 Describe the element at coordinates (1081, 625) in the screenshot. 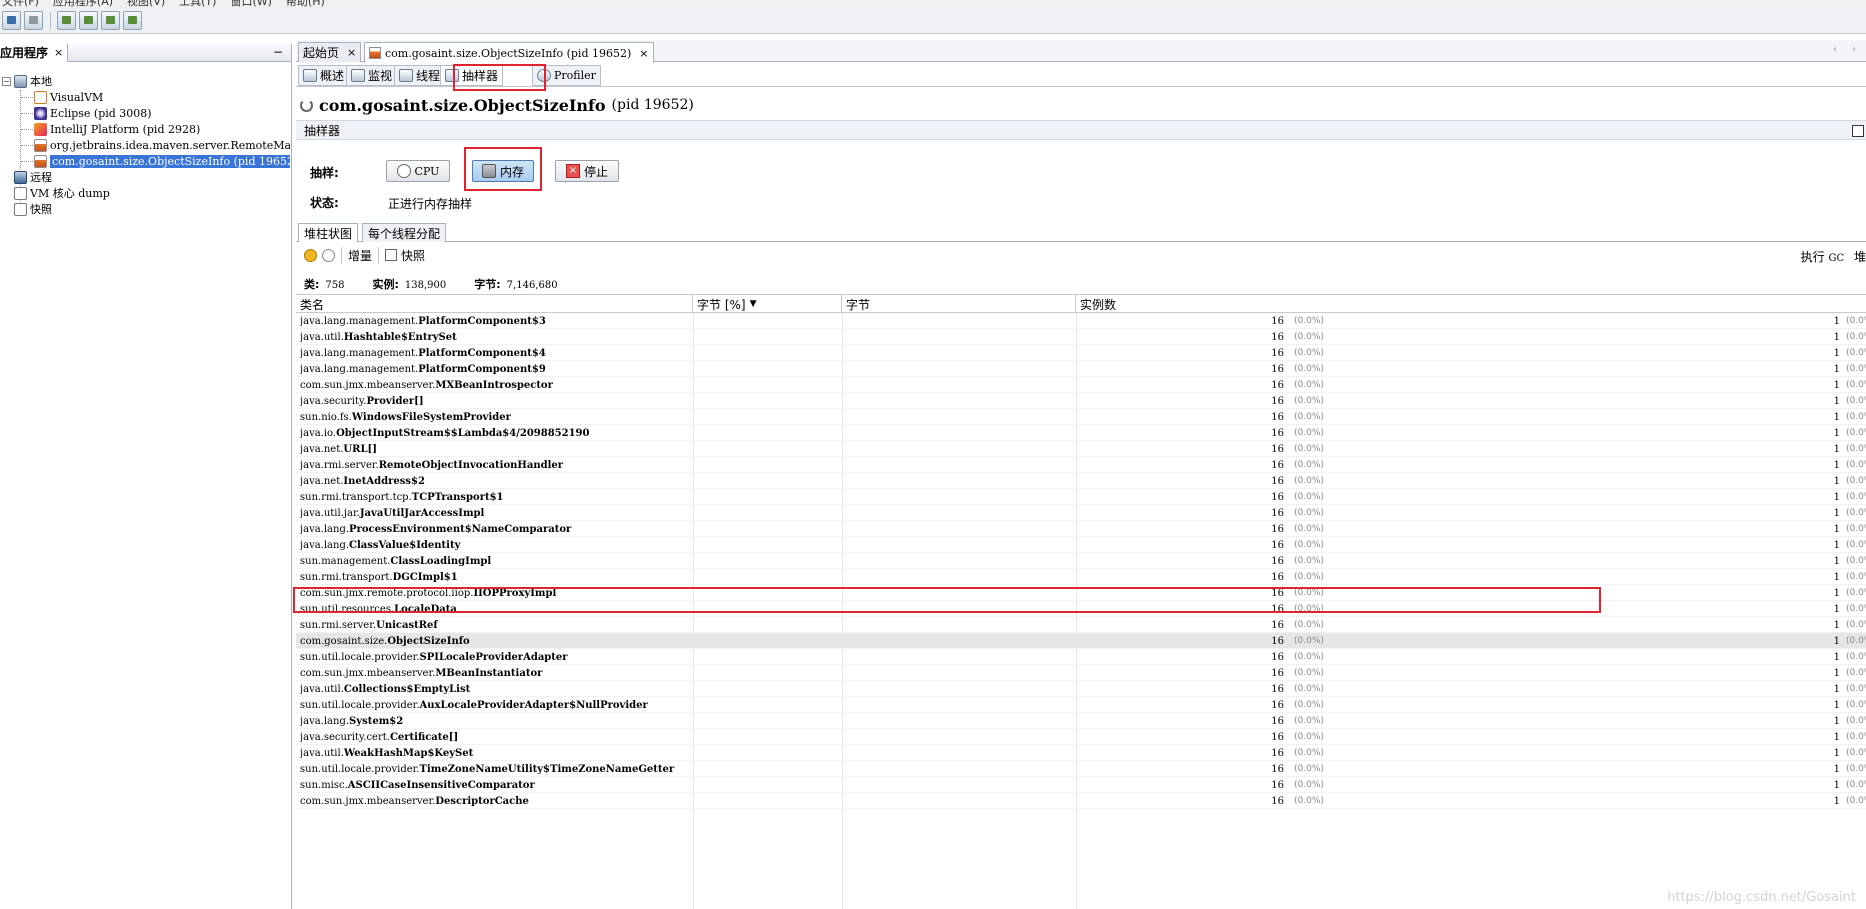

I see `table-row: sun.rmi.server.UnicastRef 16 (0.0%) 1 (0.0%)` at that location.